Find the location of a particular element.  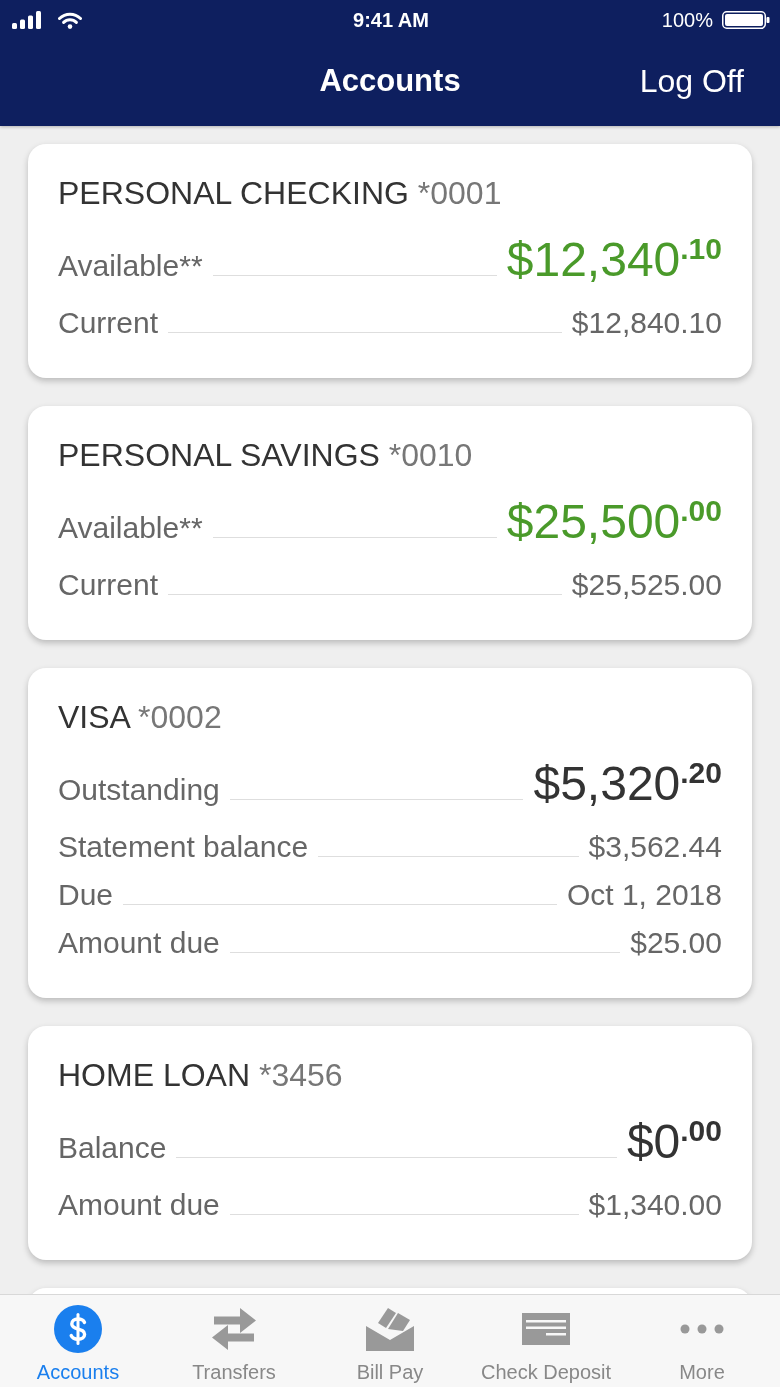

account-title: VISA *0002 is located at coordinates (140, 717).